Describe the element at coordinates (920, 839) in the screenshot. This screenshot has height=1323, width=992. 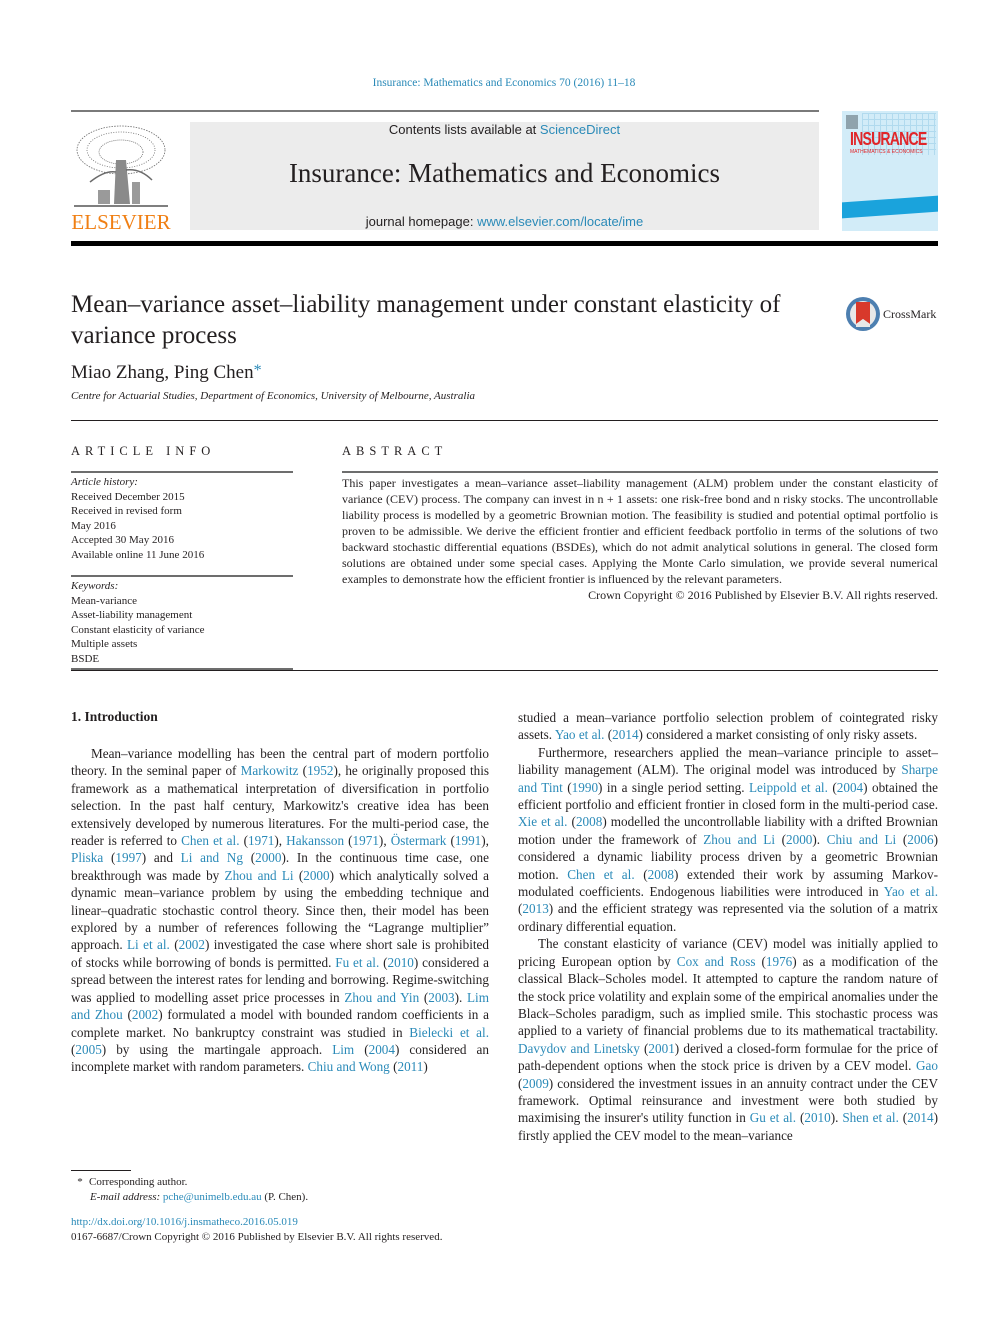
I see `citation-link: 2006` at that location.